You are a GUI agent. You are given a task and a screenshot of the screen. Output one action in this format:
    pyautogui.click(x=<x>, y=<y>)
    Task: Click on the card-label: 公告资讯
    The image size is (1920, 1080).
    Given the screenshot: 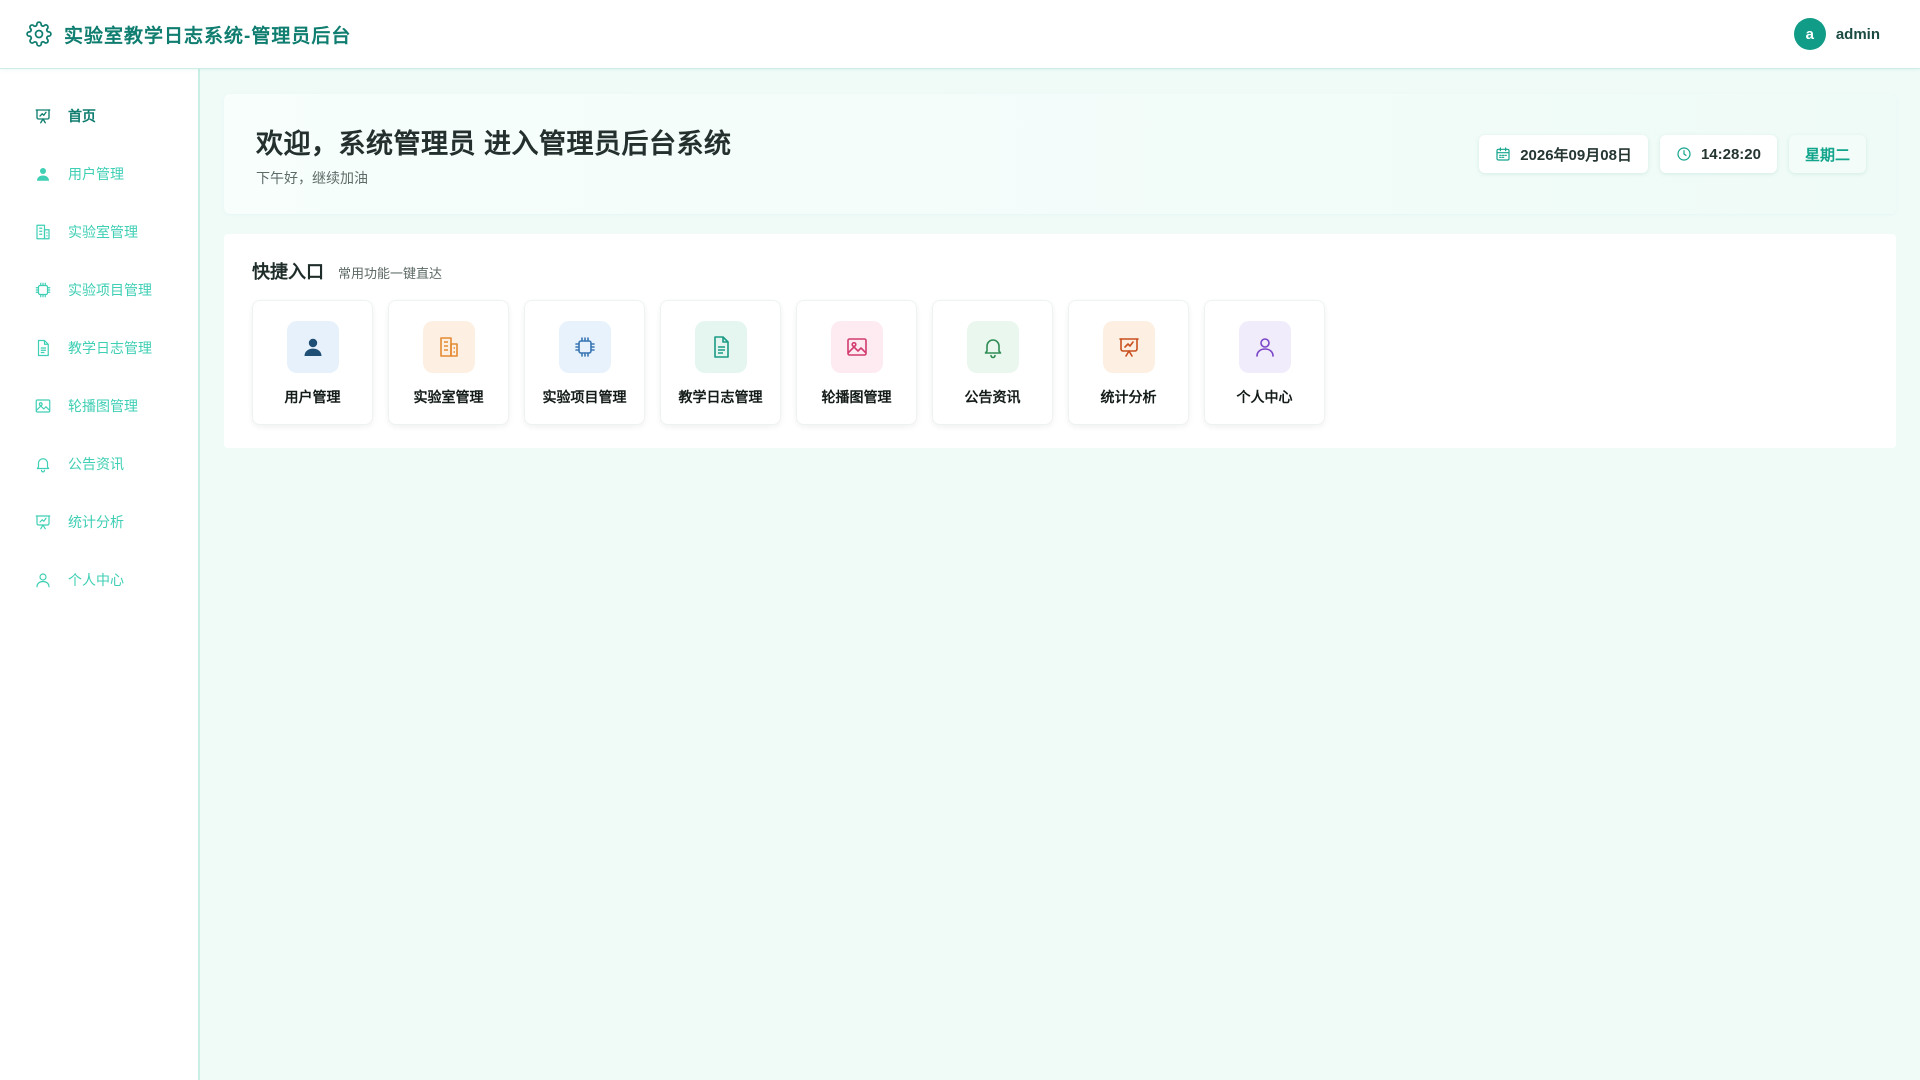 What is the action you would take?
    pyautogui.click(x=992, y=397)
    